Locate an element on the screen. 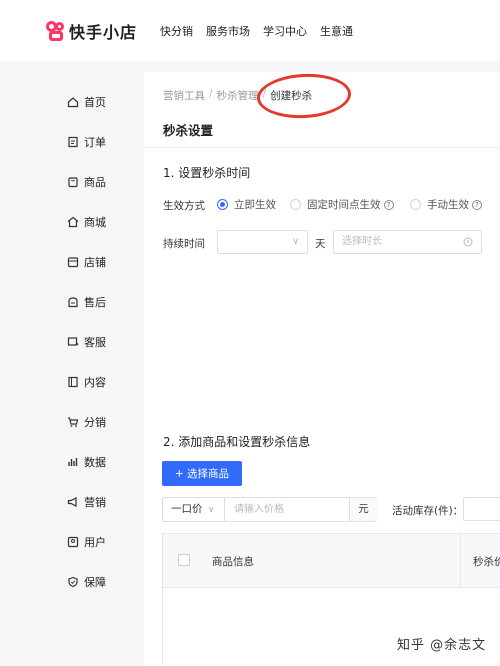  customer-service-icon is located at coordinates (73, 341).